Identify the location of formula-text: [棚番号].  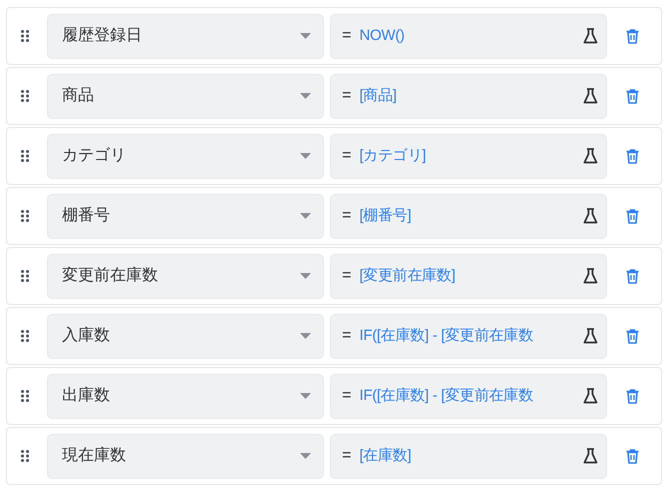
(385, 216).